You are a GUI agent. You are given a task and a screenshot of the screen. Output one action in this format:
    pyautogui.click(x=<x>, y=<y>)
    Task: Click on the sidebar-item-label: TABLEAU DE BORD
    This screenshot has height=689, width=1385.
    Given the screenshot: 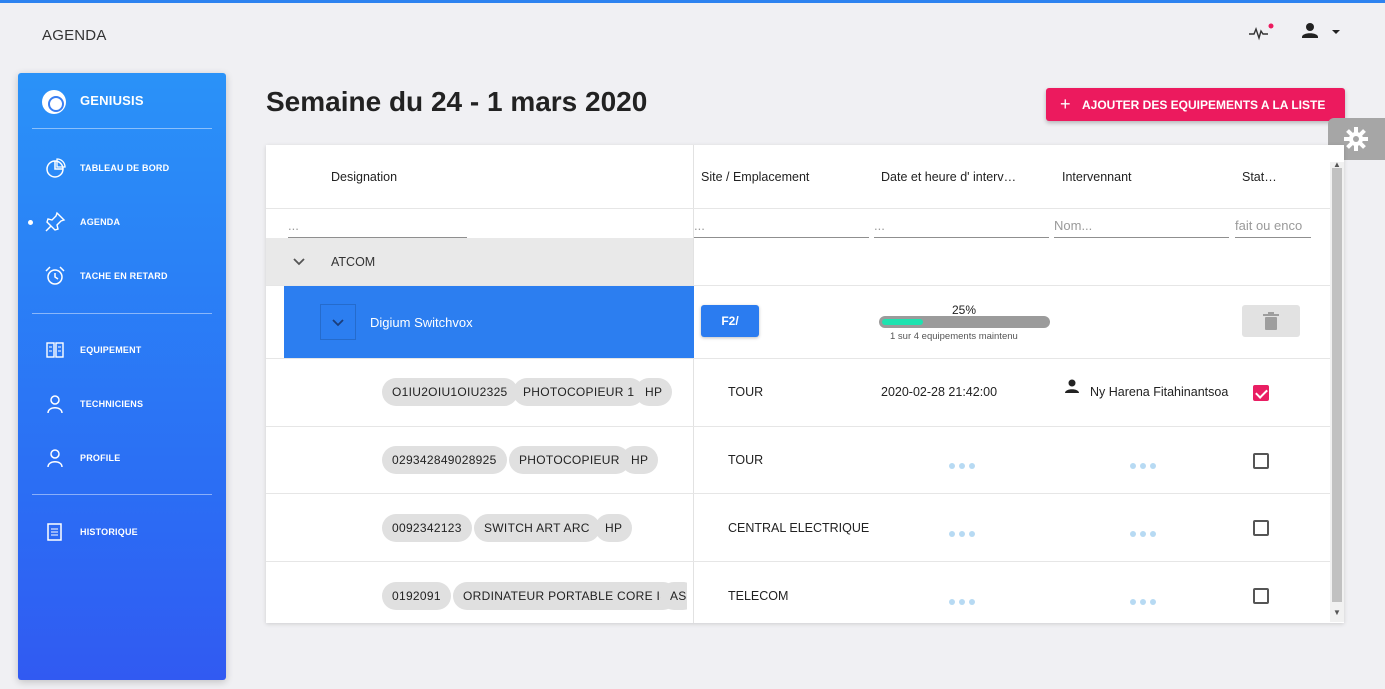 What is the action you would take?
    pyautogui.click(x=125, y=168)
    